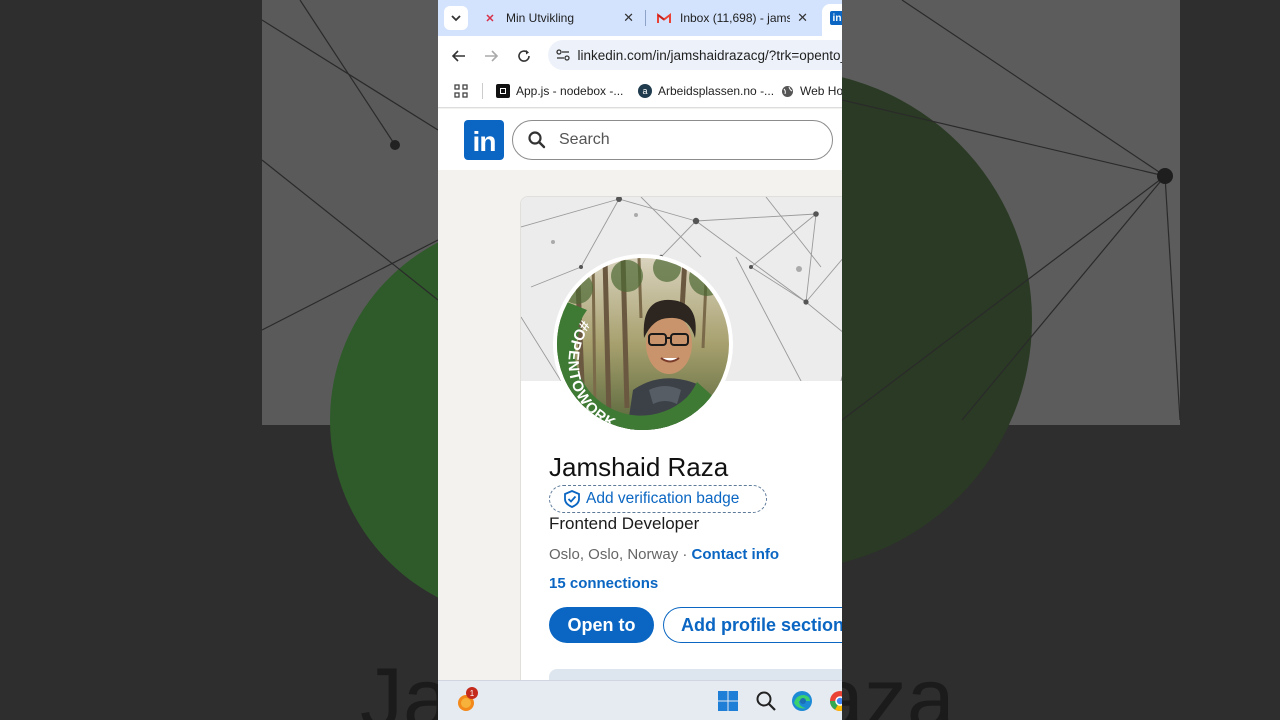 Image resolution: width=1280 pixels, height=720 pixels. Describe the element at coordinates (640, 700) in the screenshot. I see `windows-taskbar: 1` at that location.